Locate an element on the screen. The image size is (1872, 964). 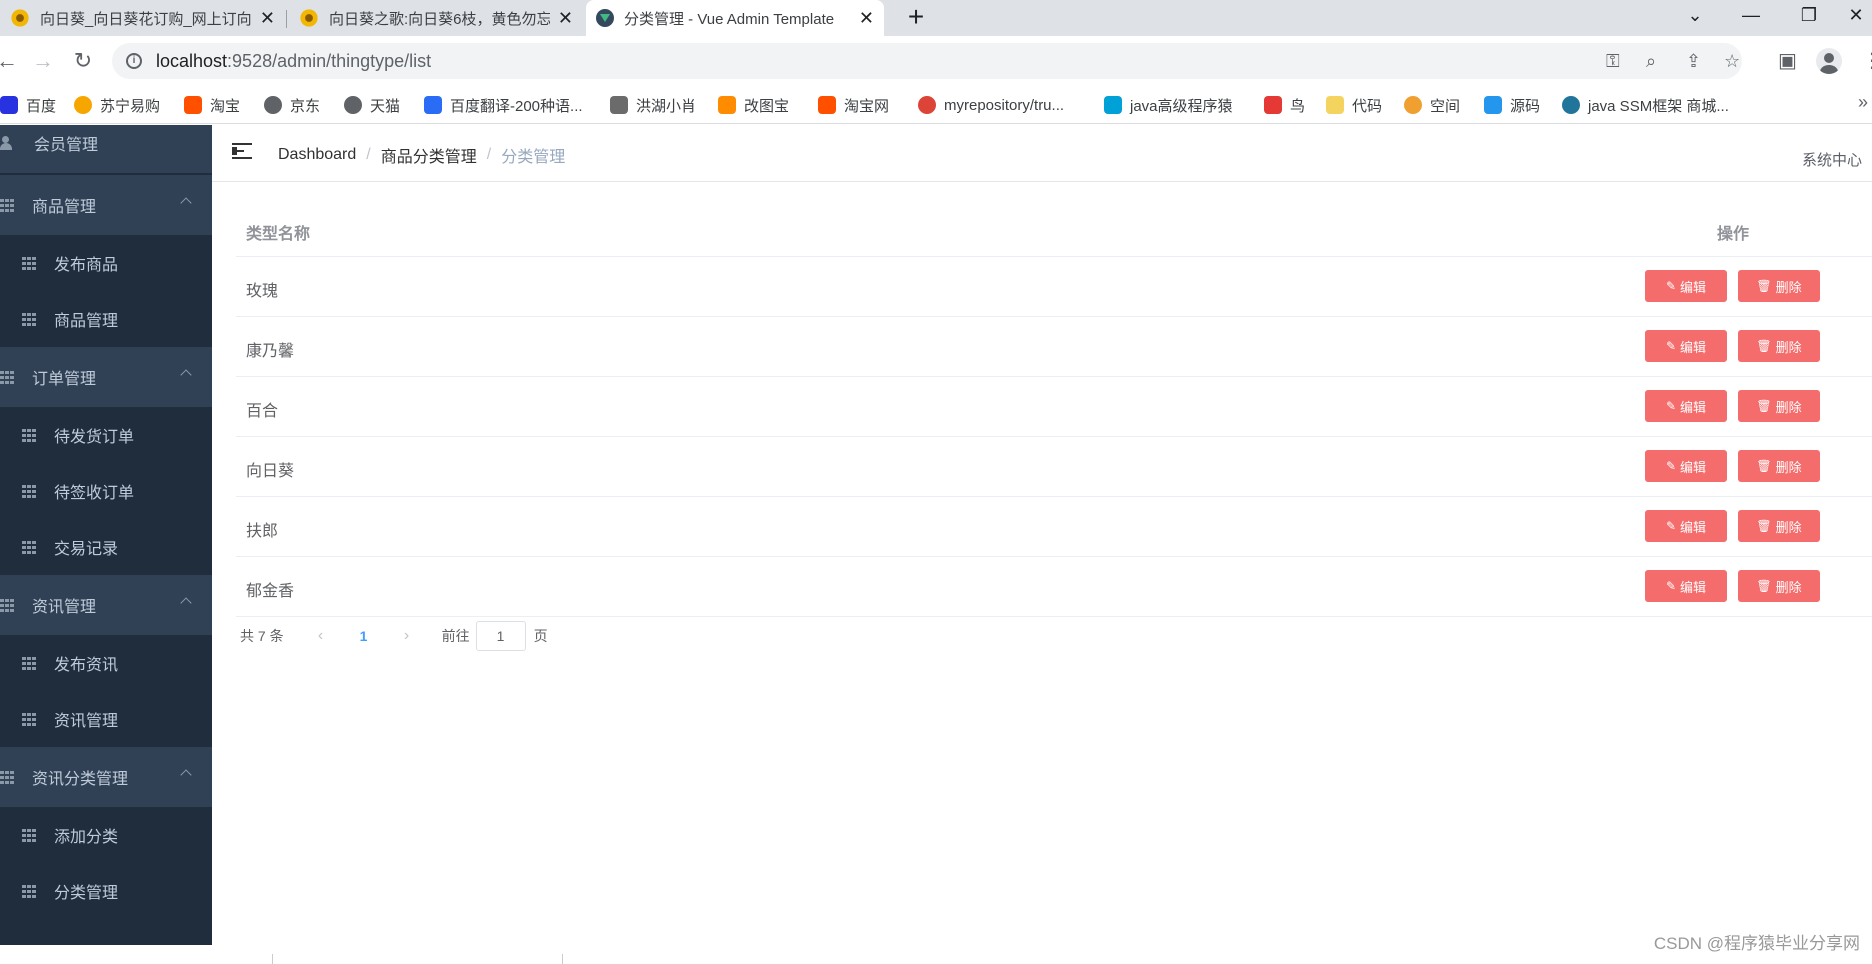
bookmark-item: 苏宁易购 is located at coordinates (117, 105).